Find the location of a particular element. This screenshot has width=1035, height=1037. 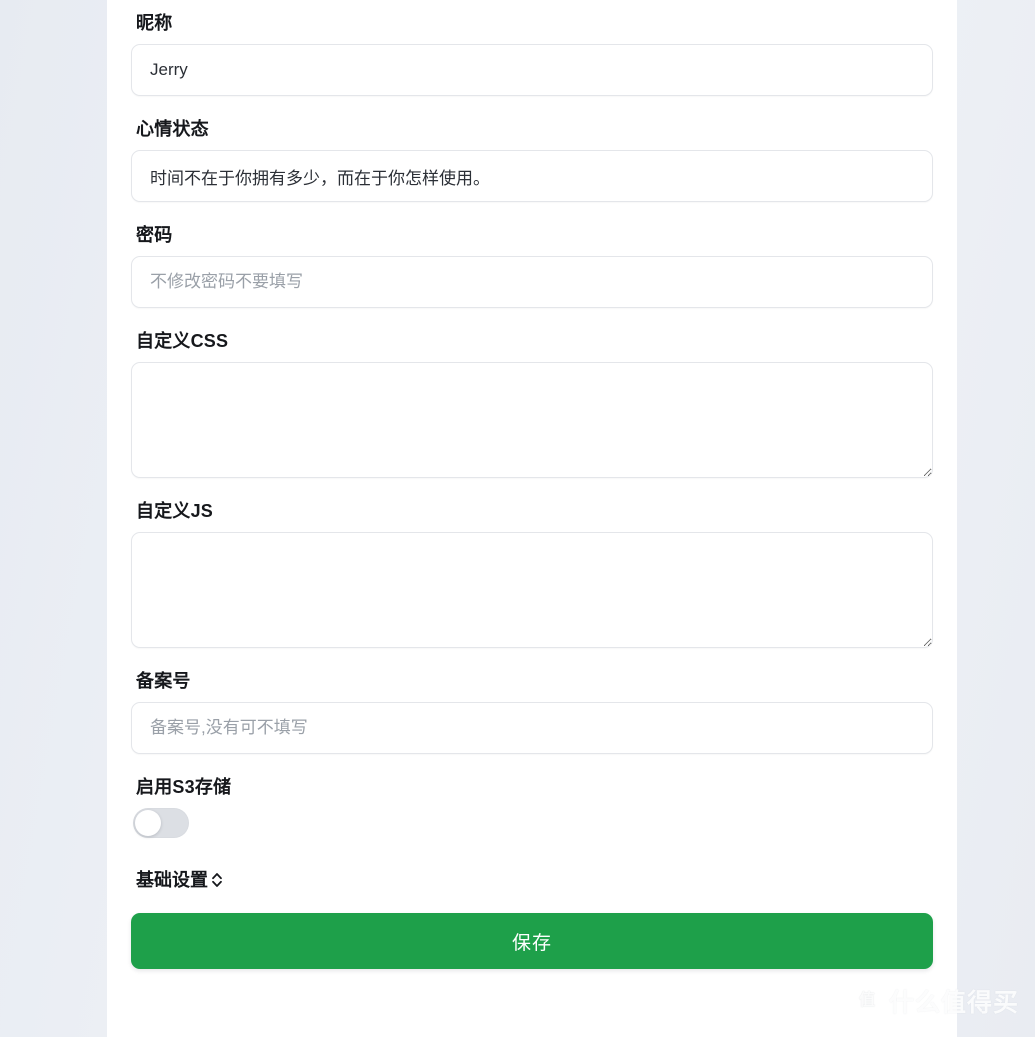

basic-settings-section-toggle: 基础设置 is located at coordinates (180, 880).